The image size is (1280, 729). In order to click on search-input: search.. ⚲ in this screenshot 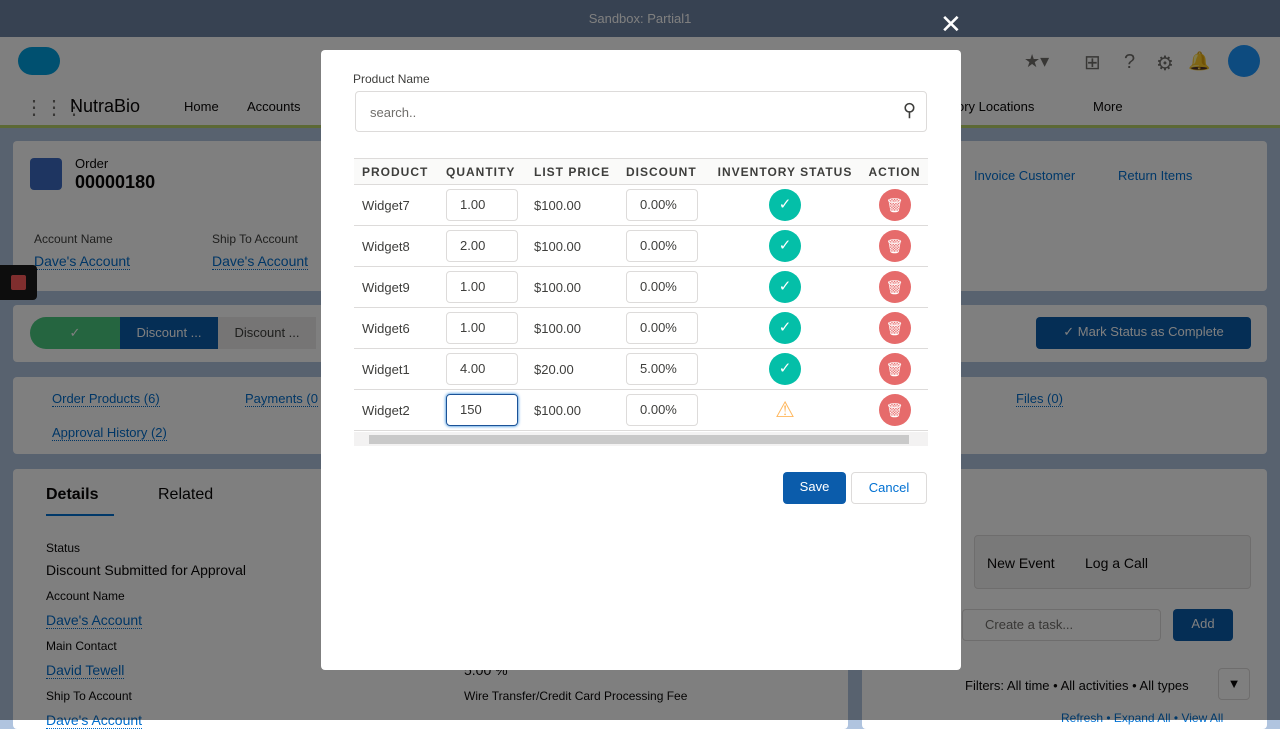, I will do `click(641, 111)`.